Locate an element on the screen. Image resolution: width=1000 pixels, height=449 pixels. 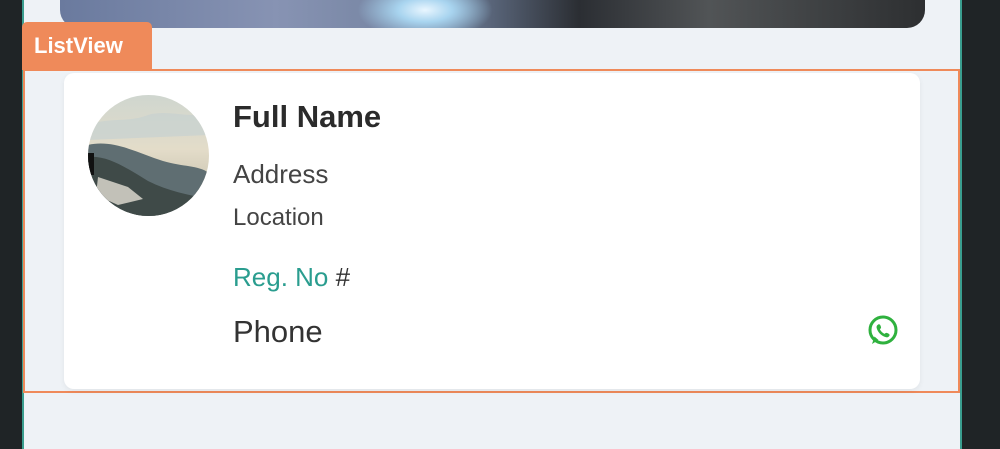
address: Address is located at coordinates (281, 174).